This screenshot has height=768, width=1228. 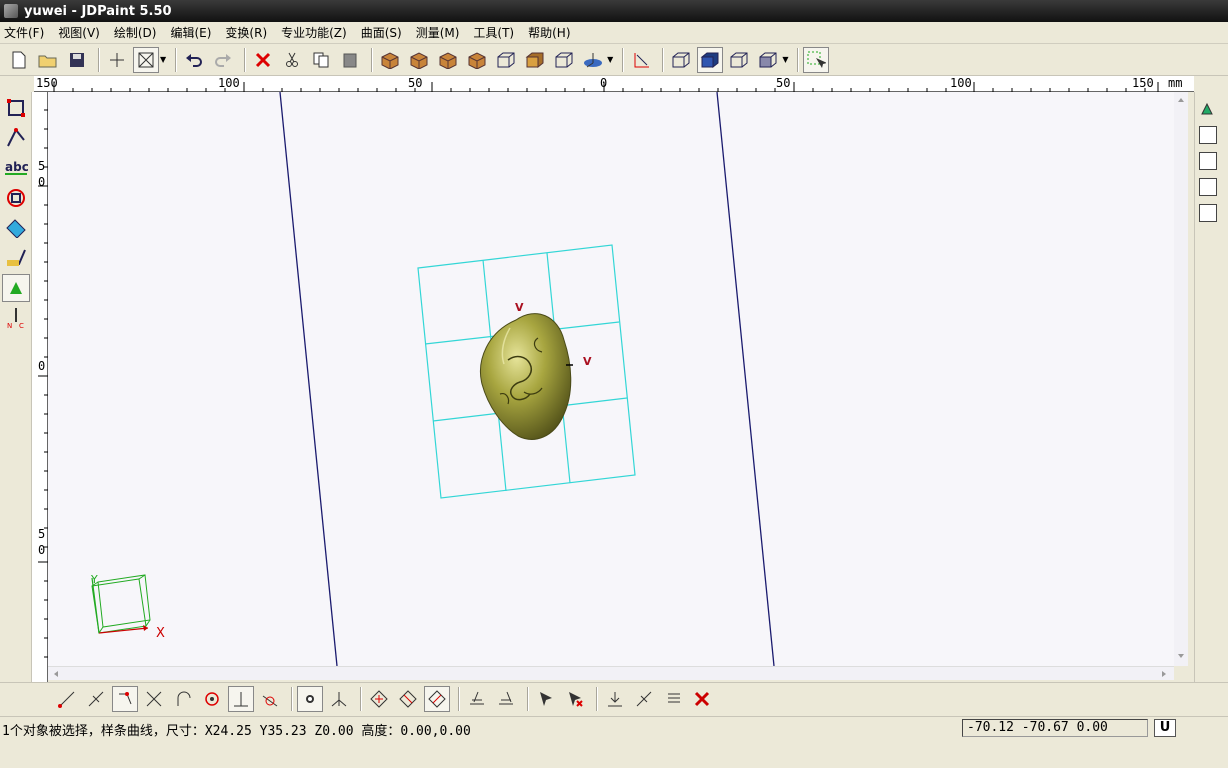 I want to click on surface-icon, so click(x=16, y=228).